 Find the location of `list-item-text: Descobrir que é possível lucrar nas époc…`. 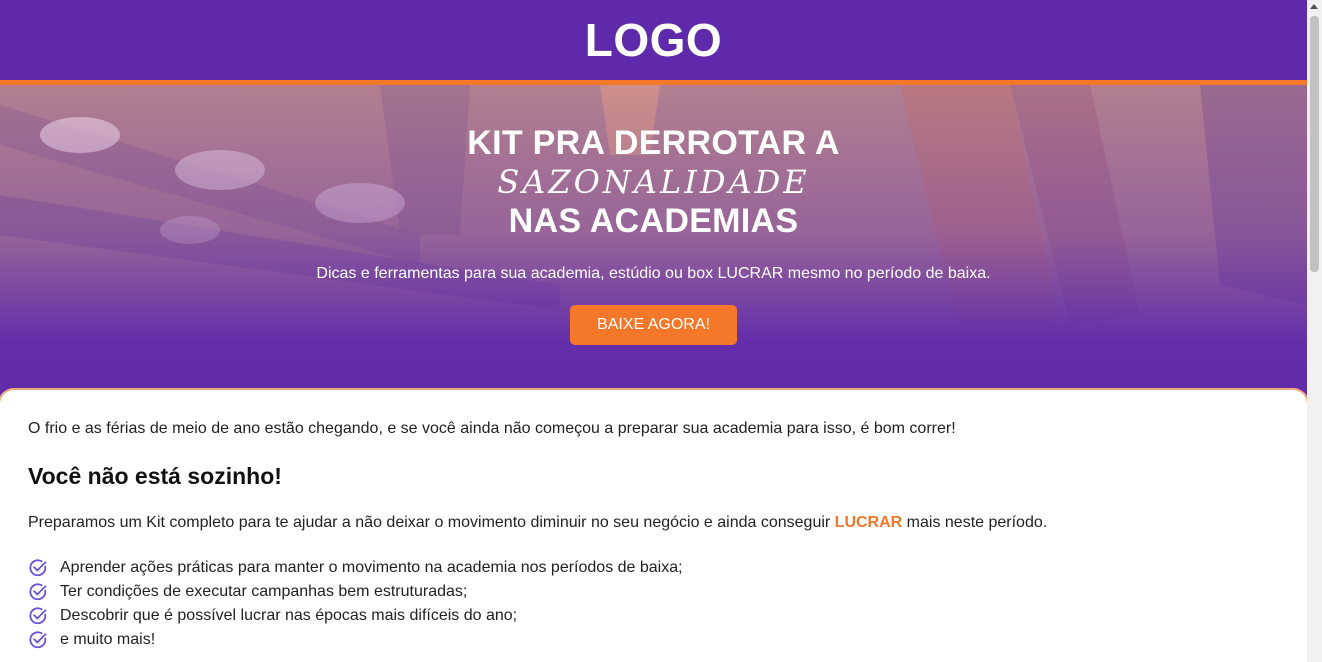

list-item-text: Descobrir que é possível lucrar nas époc… is located at coordinates (289, 615).